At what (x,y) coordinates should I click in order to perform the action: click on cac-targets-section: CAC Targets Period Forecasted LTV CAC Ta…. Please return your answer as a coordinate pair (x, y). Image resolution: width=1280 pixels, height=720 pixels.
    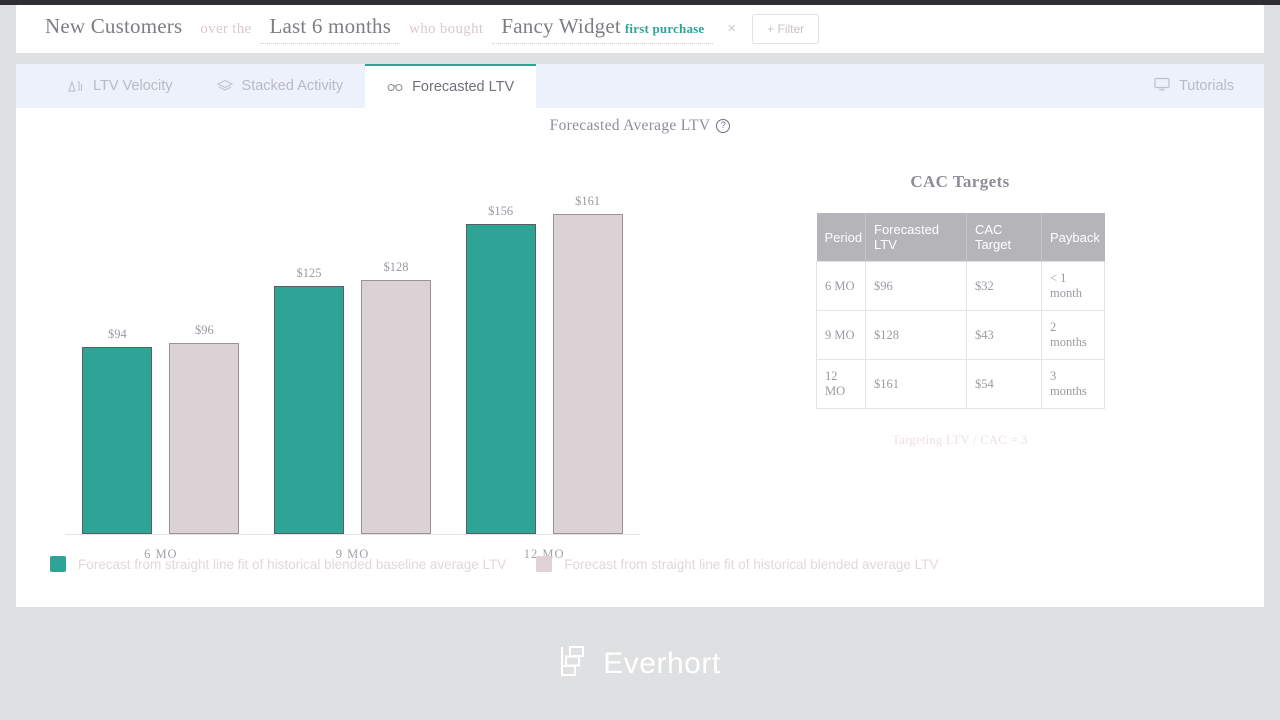
    Looking at the image, I should click on (960, 310).